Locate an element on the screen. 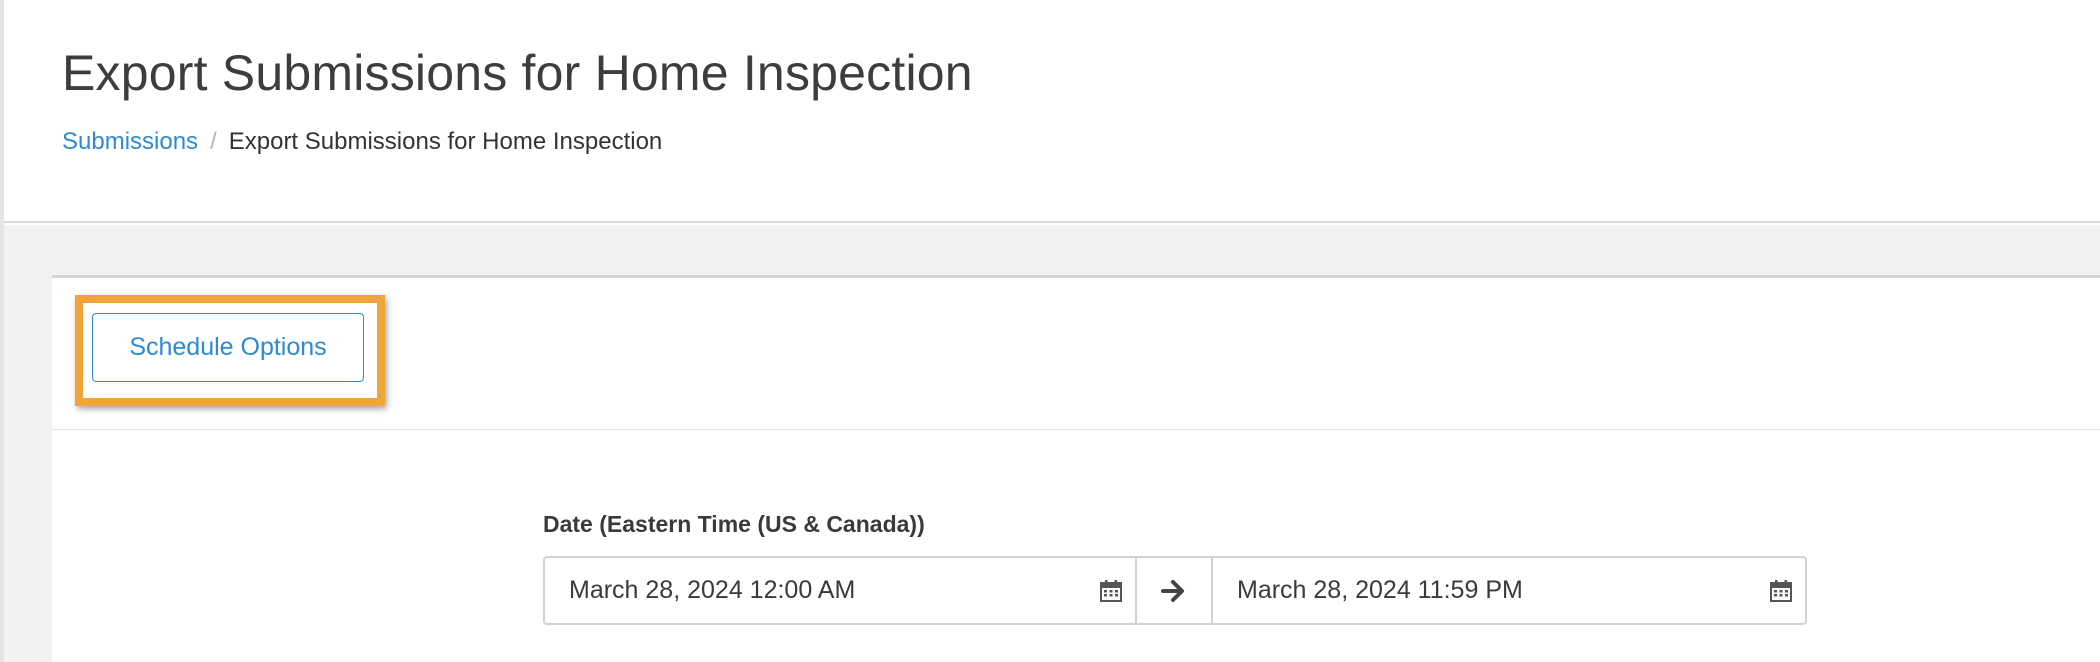 Image resolution: width=2100 pixels, height=662 pixels. start-date-input: March 28, 2024 12:00 AM is located at coordinates (840, 590).